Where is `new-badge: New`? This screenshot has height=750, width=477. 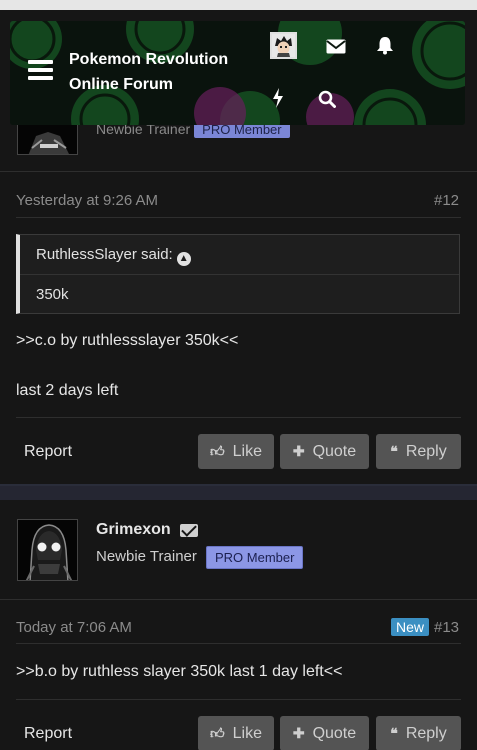 new-badge: New is located at coordinates (410, 627).